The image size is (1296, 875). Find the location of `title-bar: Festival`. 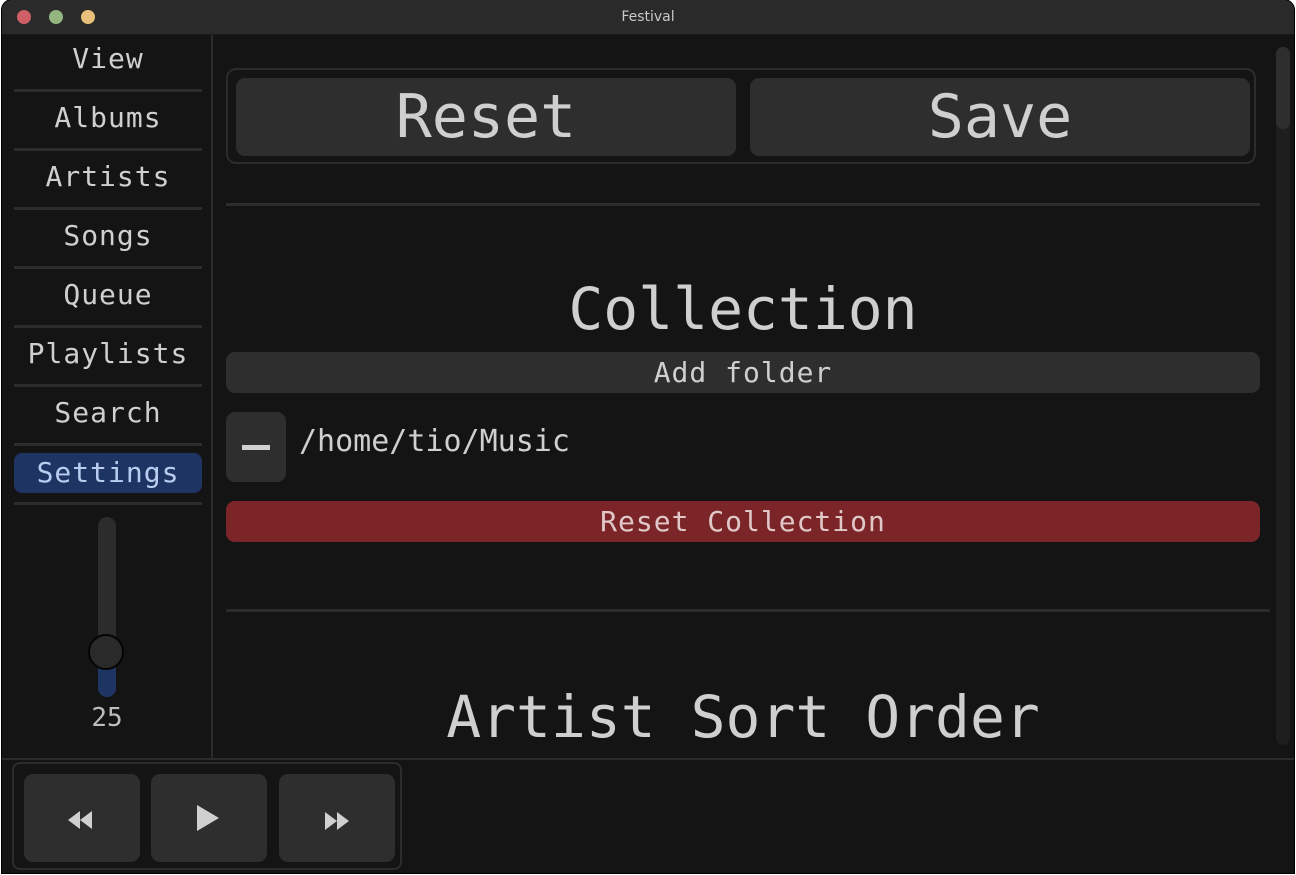

title-bar: Festival is located at coordinates (648, 17).